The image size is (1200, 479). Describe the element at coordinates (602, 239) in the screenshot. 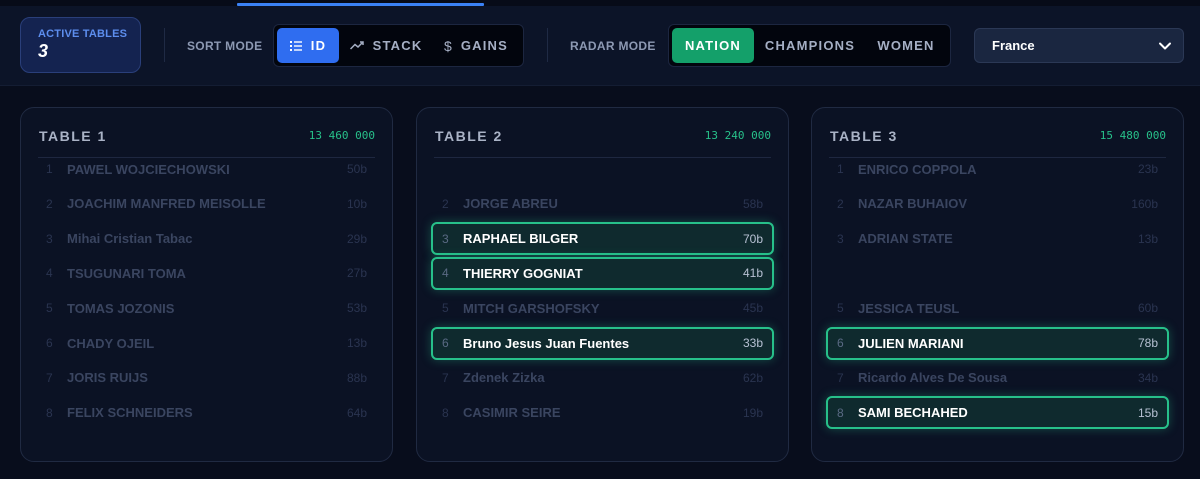

I see `player-row: 3 RAPHAEL BILGER 70b` at that location.